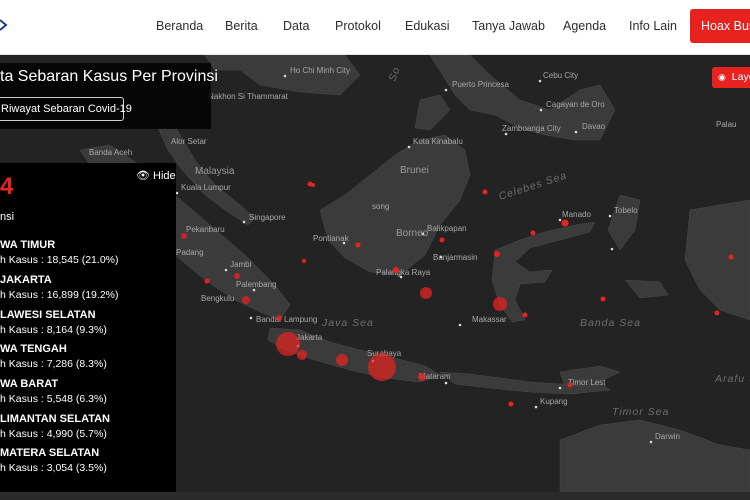  I want to click on province-item: MATERA SELATAN h Kasus : 3,054 (3.5%), so click(53, 460).